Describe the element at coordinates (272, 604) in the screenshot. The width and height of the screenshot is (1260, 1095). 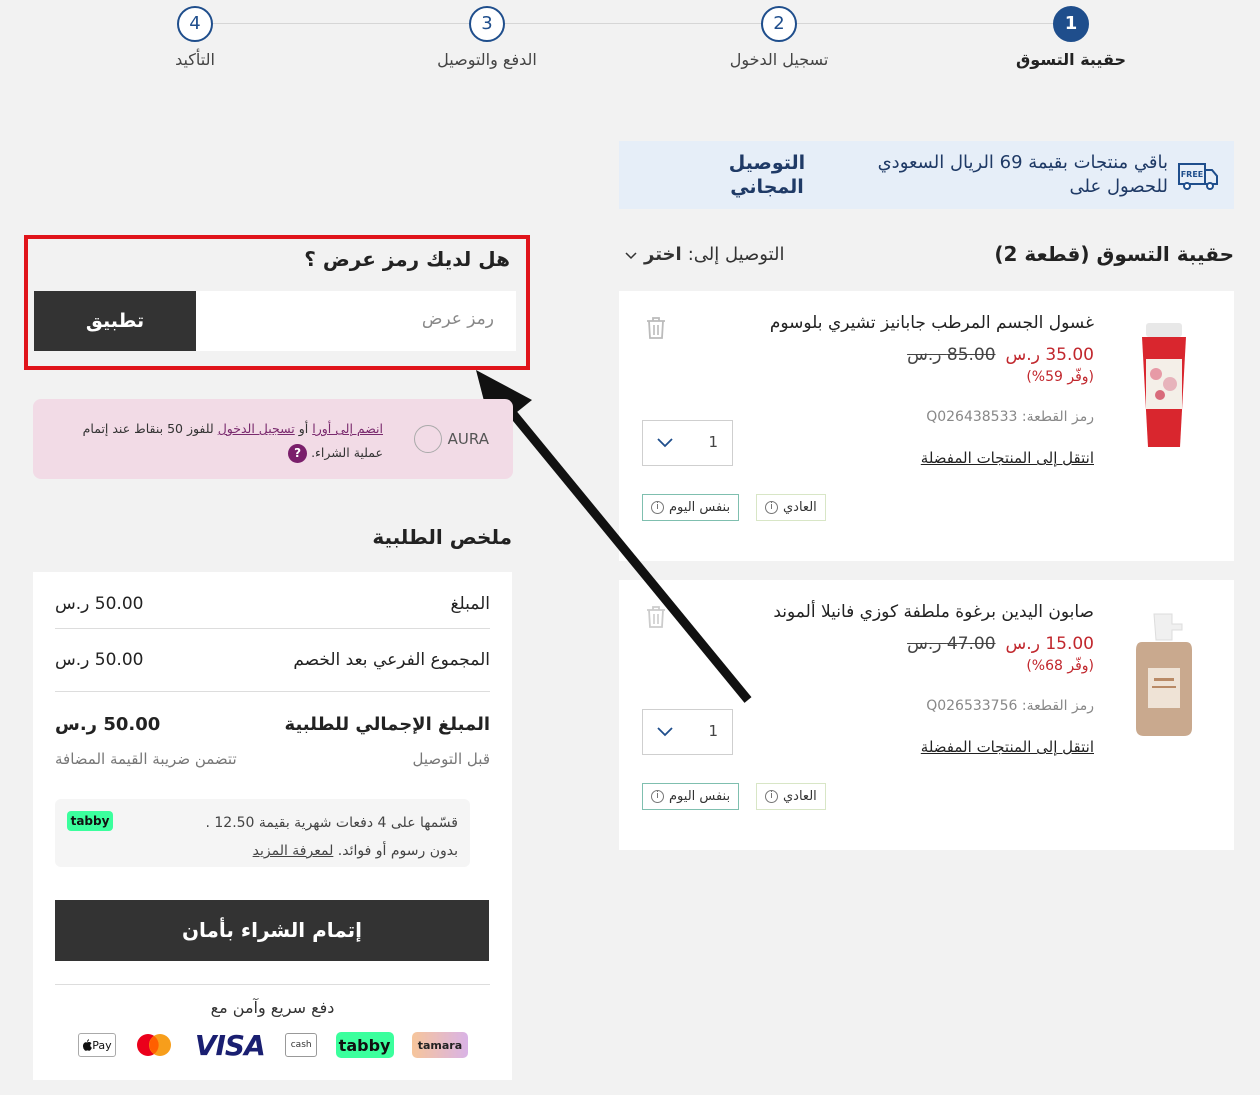
I see `summary-row-amount: المبلغ 50.00 ر.س` at that location.